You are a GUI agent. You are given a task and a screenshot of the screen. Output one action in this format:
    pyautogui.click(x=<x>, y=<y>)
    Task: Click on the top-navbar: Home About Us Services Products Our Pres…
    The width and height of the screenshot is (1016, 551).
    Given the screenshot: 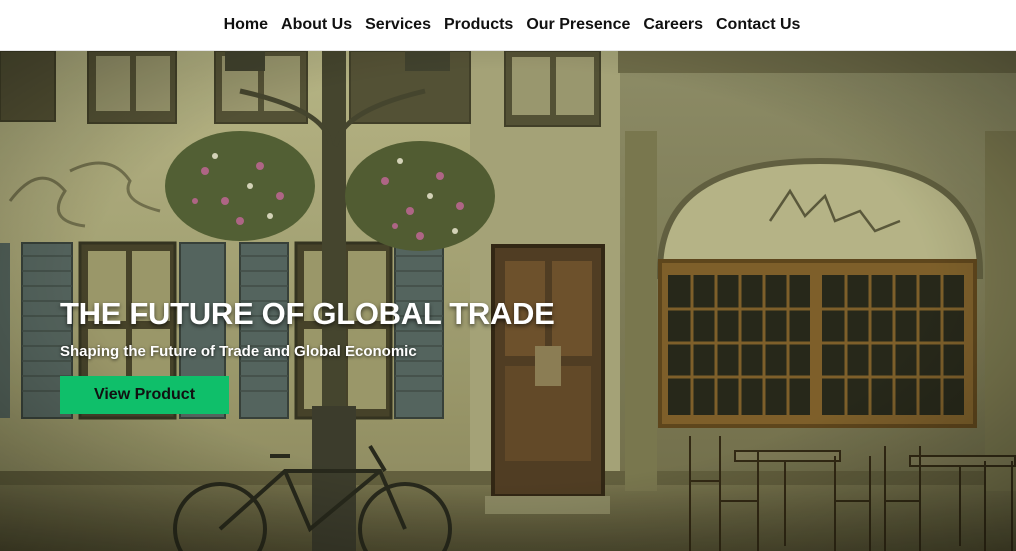 What is the action you would take?
    pyautogui.click(x=508, y=25)
    